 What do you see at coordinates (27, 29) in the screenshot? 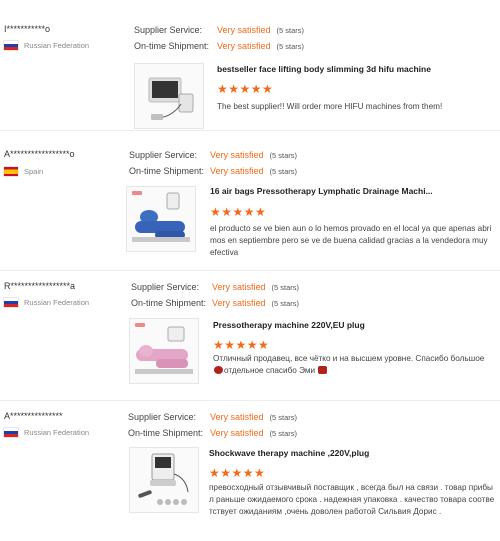
I see `buyer-name: I***********o` at bounding box center [27, 29].